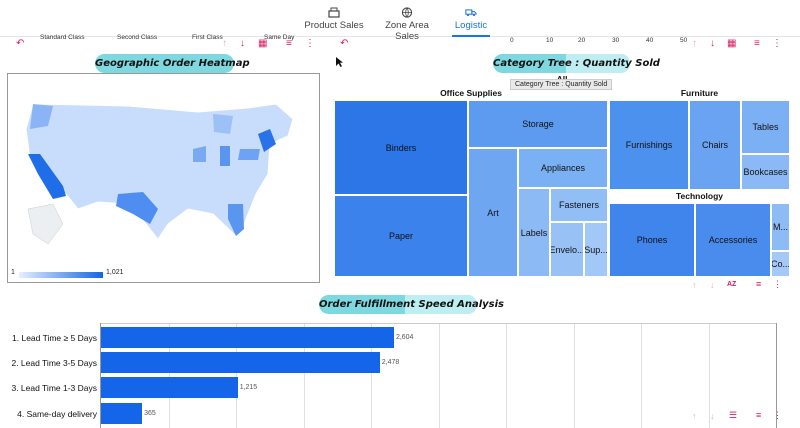 This screenshot has height=428, width=800. I want to click on residue-tick: 30, so click(616, 40).